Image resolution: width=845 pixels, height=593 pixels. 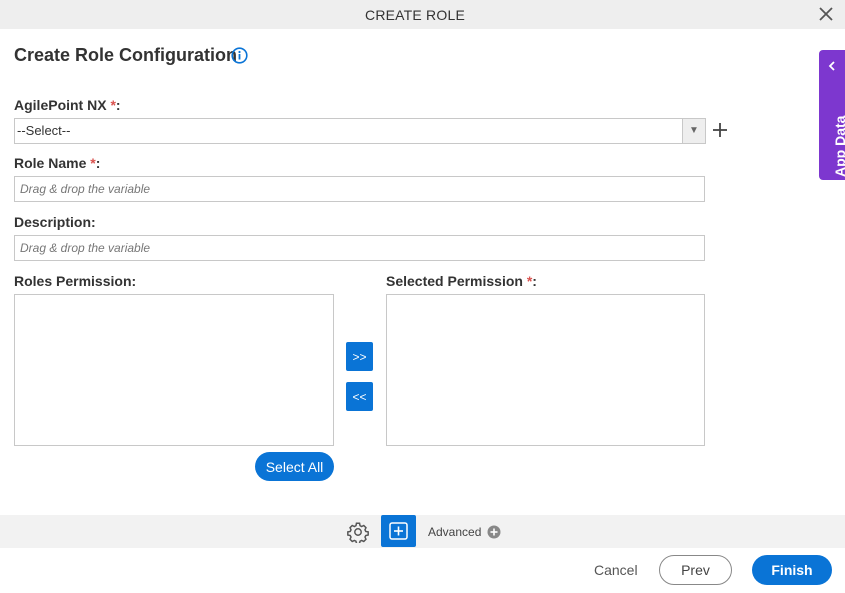 What do you see at coordinates (838, 146) in the screenshot?
I see `app-data-label: App Data` at bounding box center [838, 146].